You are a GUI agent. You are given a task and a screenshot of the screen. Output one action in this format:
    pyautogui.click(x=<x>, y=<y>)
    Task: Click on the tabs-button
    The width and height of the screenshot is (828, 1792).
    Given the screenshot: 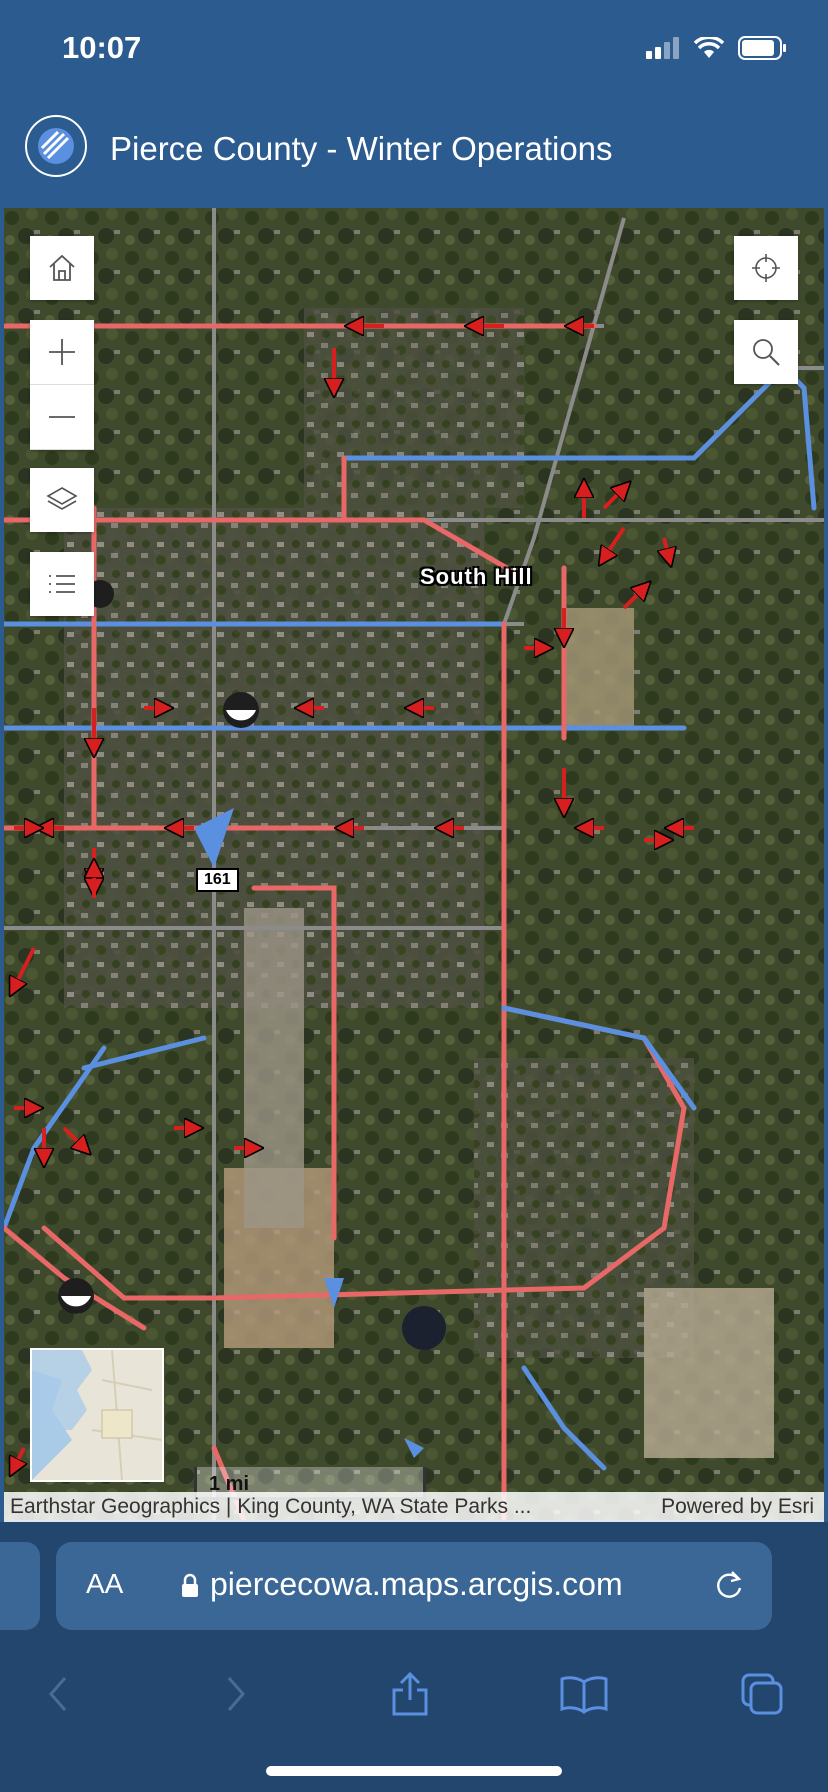 What is the action you would take?
    pyautogui.click(x=762, y=1694)
    